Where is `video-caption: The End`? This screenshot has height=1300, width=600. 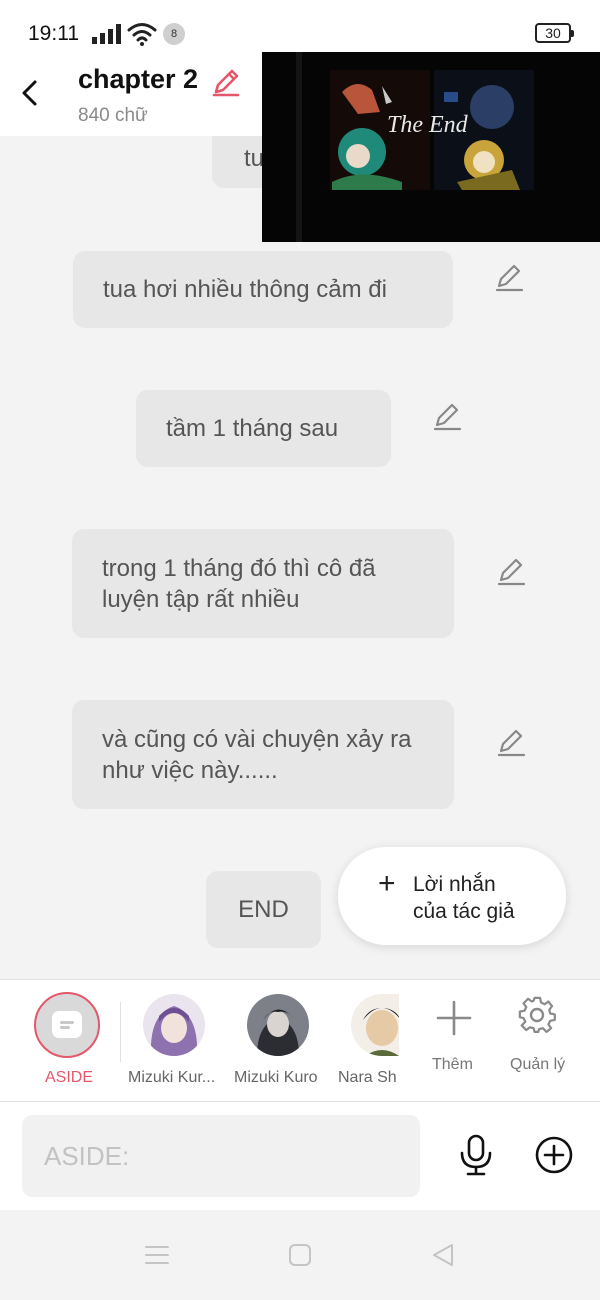
video-caption: The End is located at coordinates (427, 125).